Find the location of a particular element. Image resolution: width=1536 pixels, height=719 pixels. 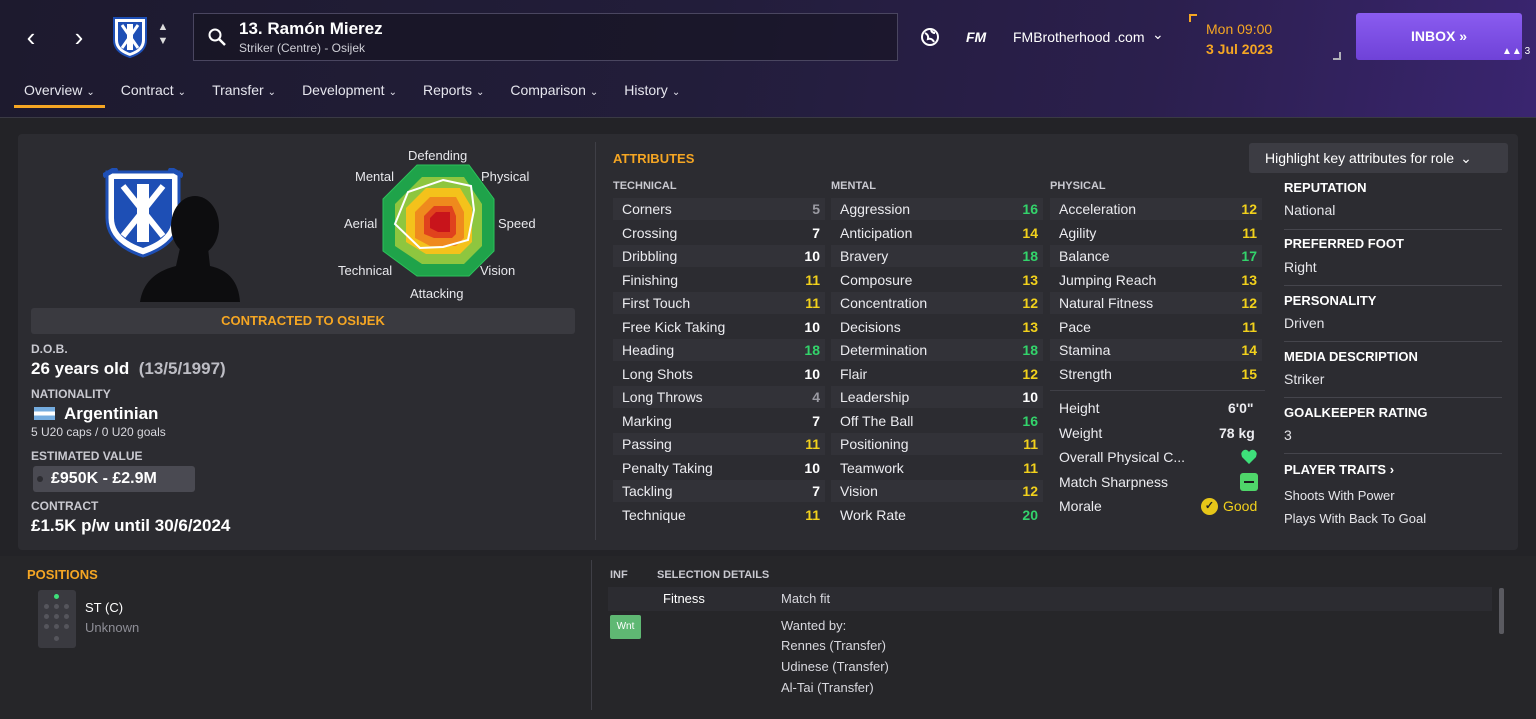

attribute-row: Off The Ball 16 is located at coordinates (937, 421).